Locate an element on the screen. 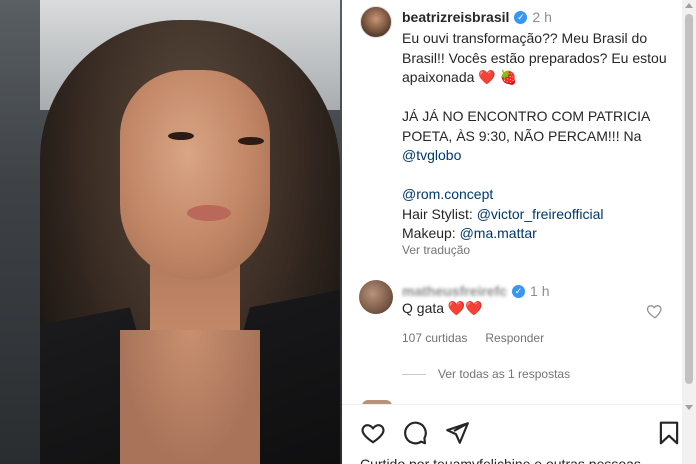 This screenshot has width=696, height=464. post-action-bar is located at coordinates (512, 434).